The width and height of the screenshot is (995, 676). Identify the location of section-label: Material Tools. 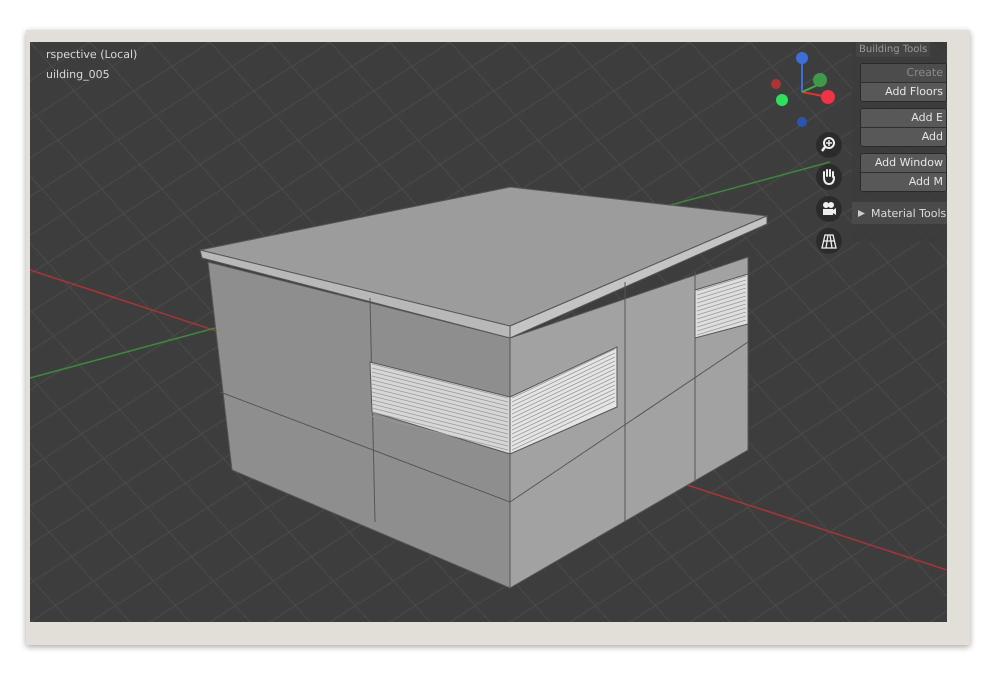
(908, 213).